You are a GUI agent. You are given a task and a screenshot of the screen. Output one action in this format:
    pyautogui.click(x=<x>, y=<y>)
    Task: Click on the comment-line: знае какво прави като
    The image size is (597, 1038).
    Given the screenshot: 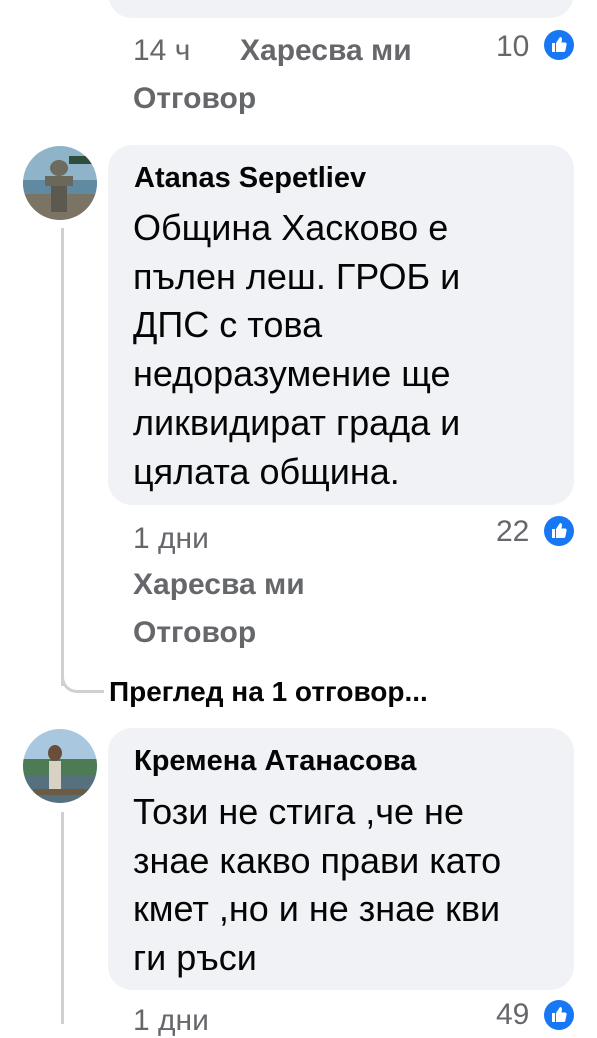 What is the action you would take?
    pyautogui.click(x=317, y=860)
    